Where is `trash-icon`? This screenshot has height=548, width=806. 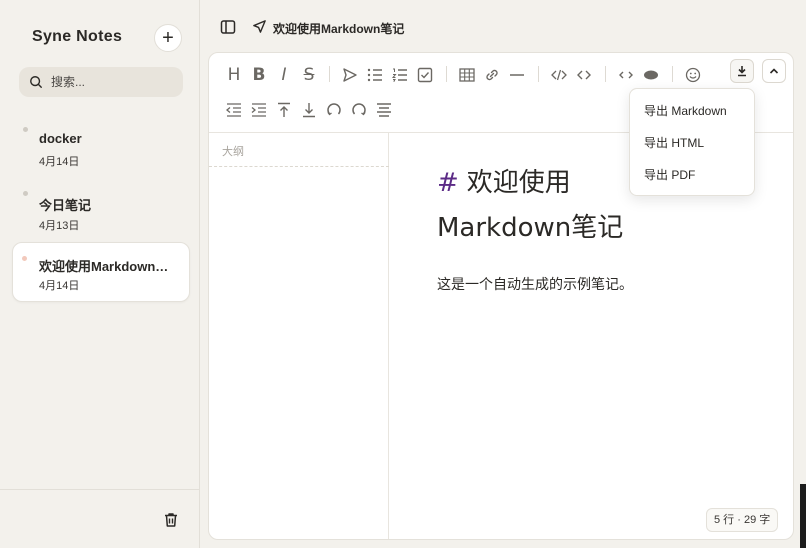 trash-icon is located at coordinates (171, 520).